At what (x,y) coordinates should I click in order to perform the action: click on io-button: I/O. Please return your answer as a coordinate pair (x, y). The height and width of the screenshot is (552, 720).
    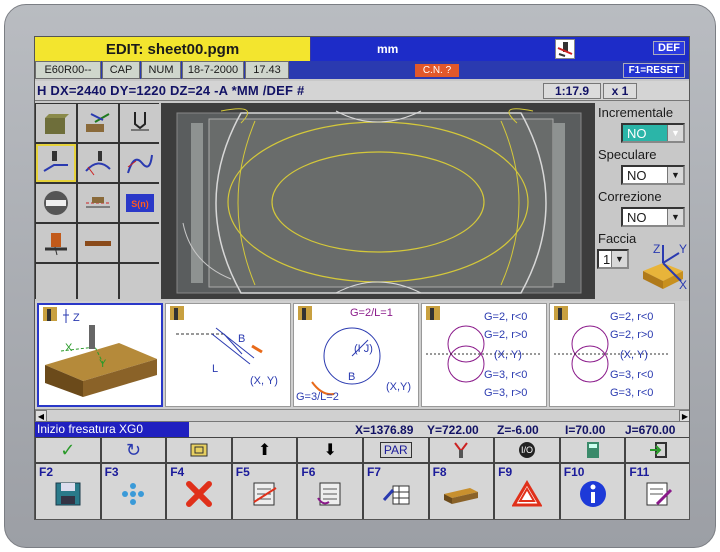
    Looking at the image, I should click on (527, 450).